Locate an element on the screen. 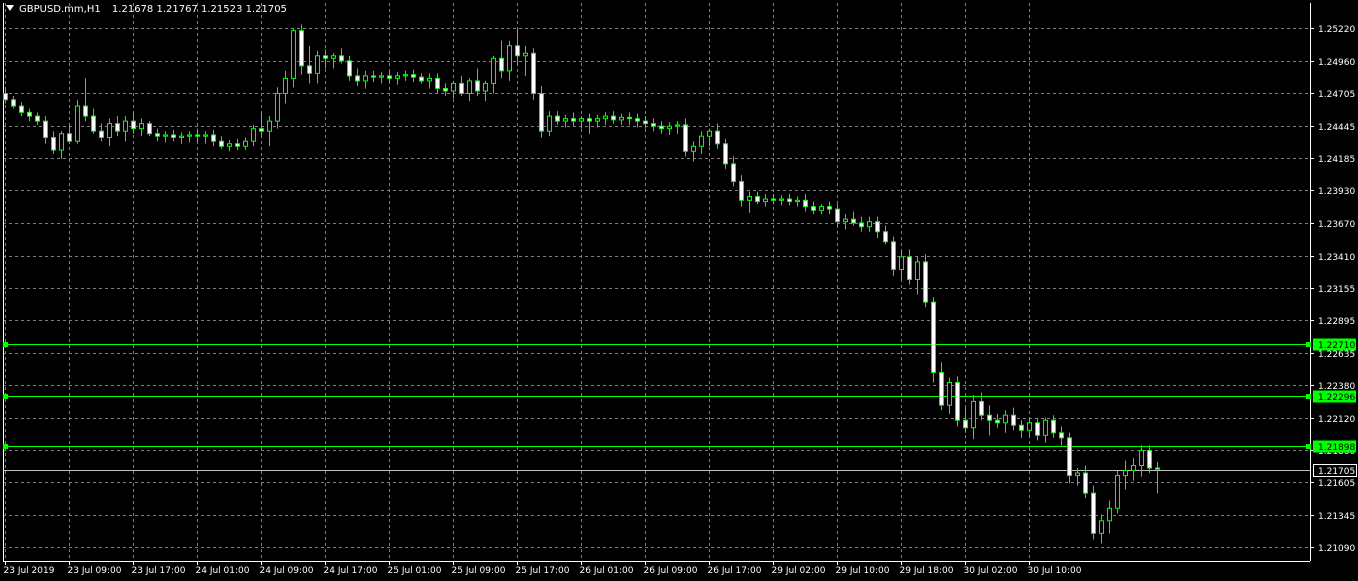 This screenshot has width=1358, height=581. triangle-down-icon is located at coordinates (10, 8).